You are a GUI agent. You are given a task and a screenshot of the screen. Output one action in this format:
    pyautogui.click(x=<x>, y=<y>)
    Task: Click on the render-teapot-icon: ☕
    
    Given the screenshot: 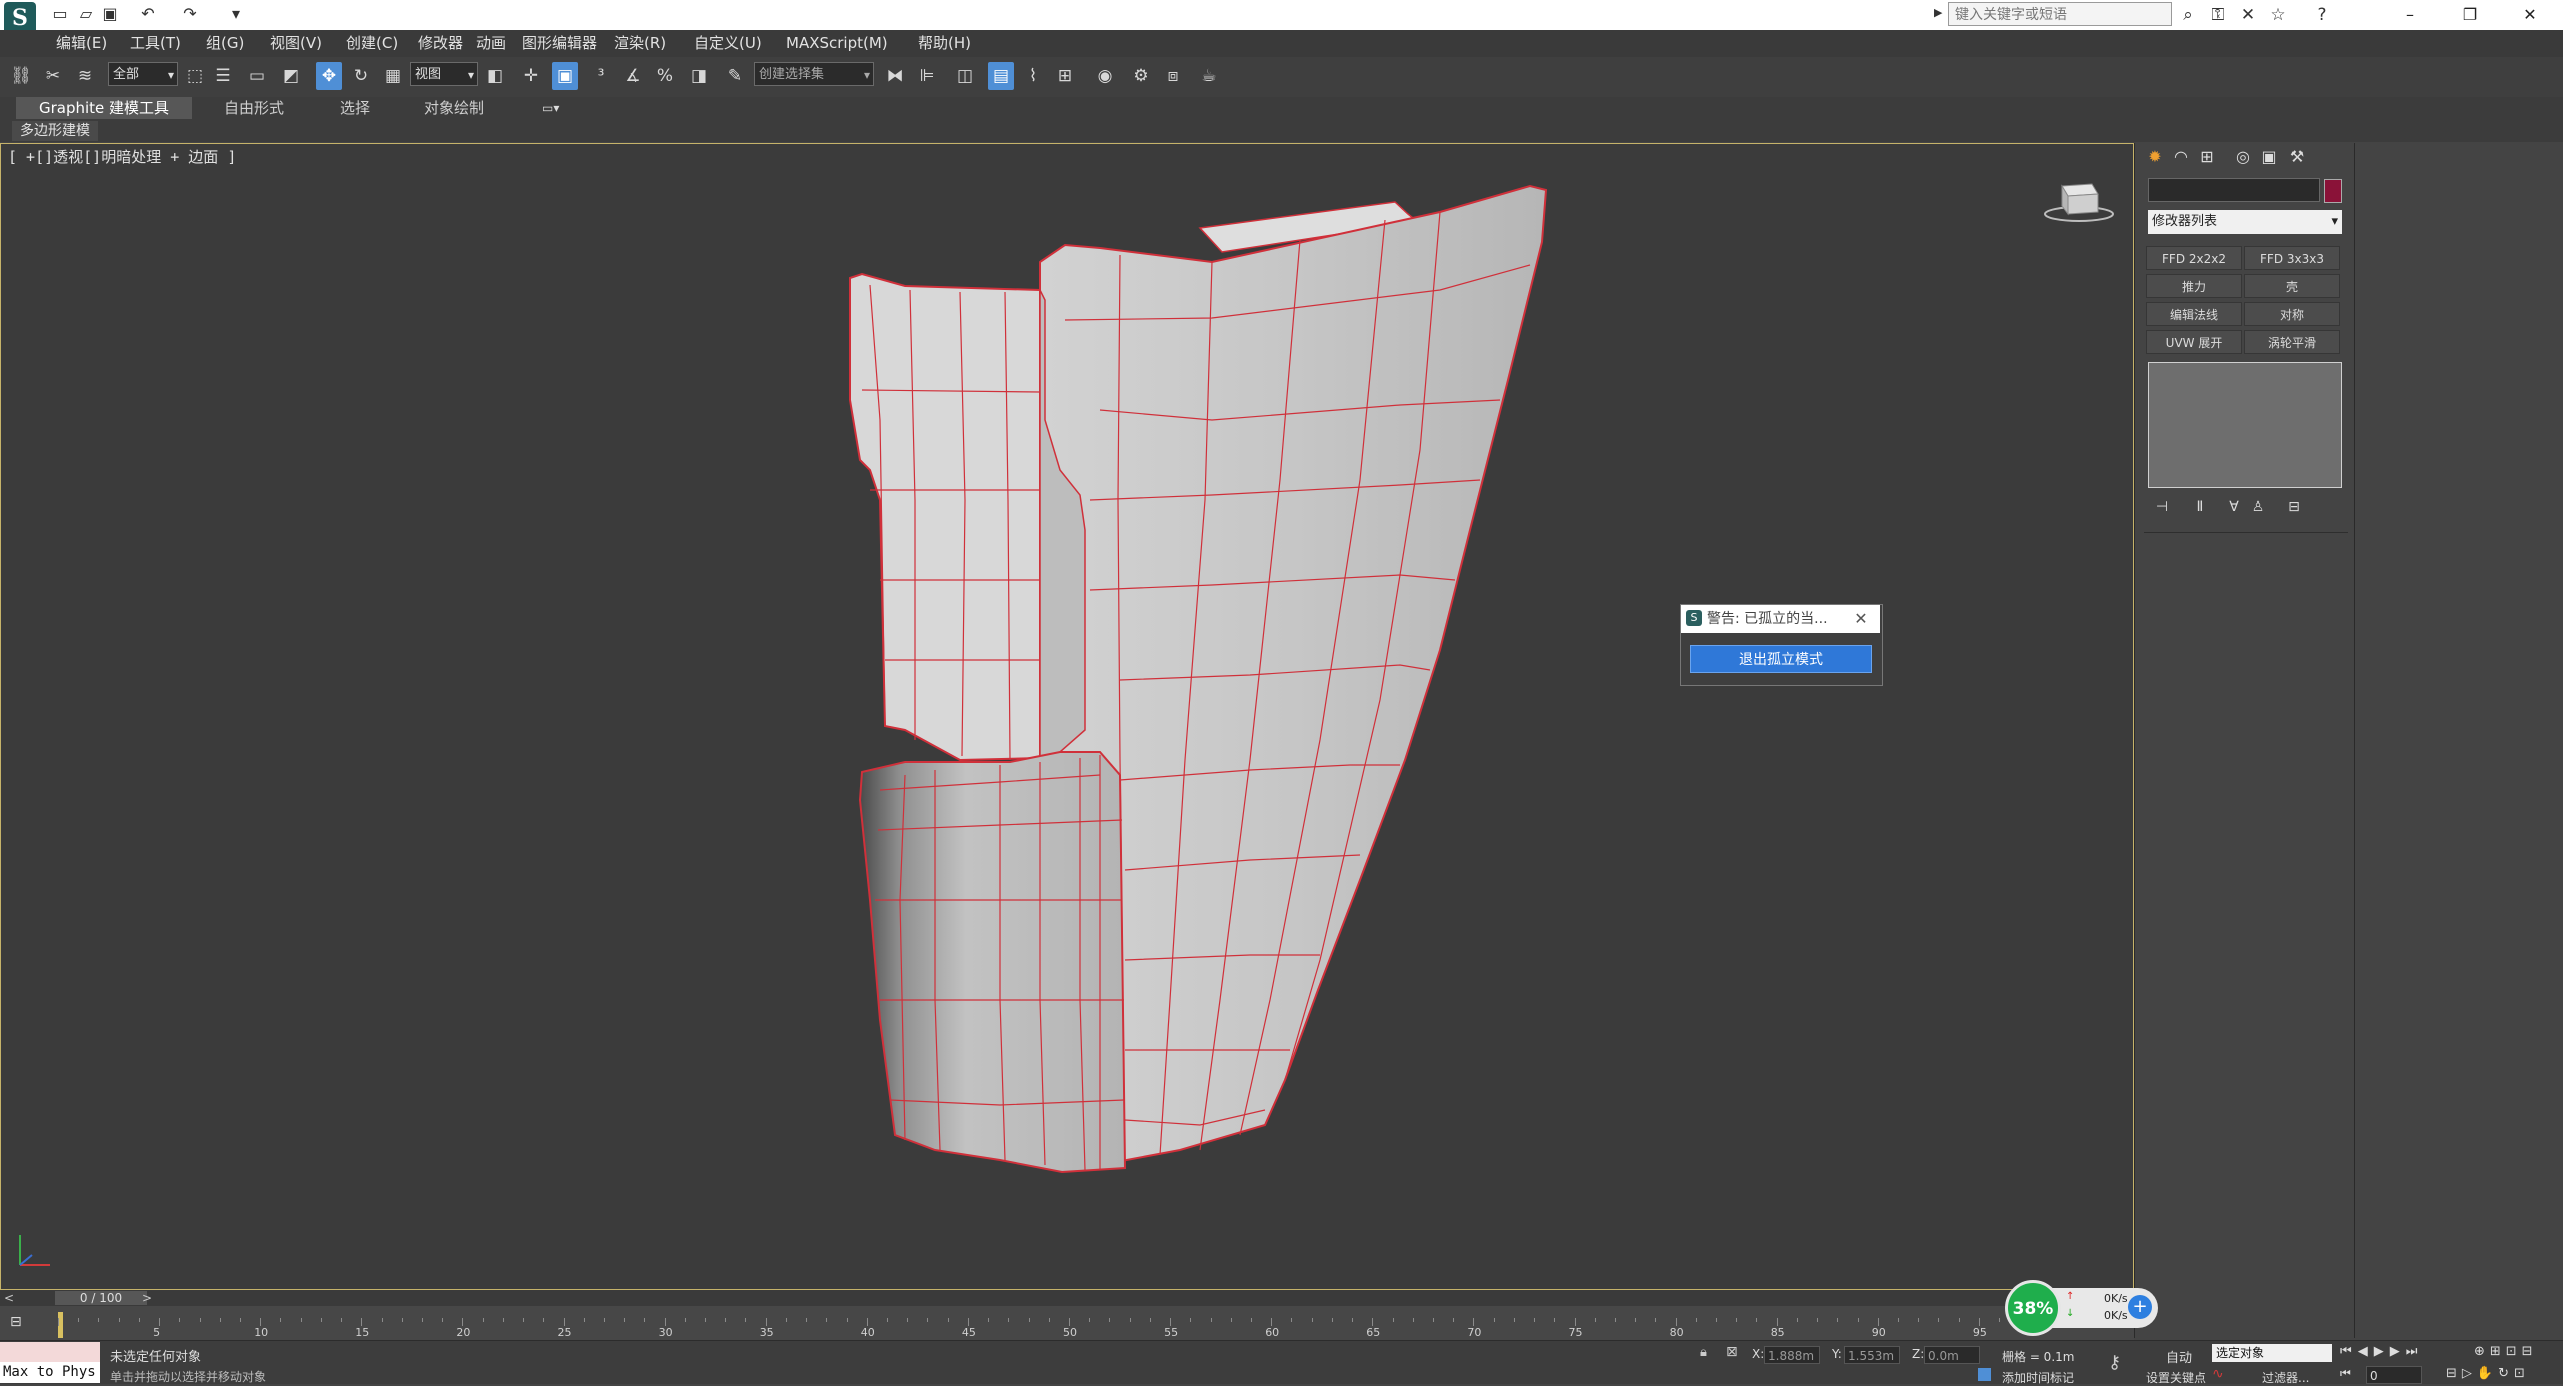 What is the action you would take?
    pyautogui.click(x=1209, y=76)
    